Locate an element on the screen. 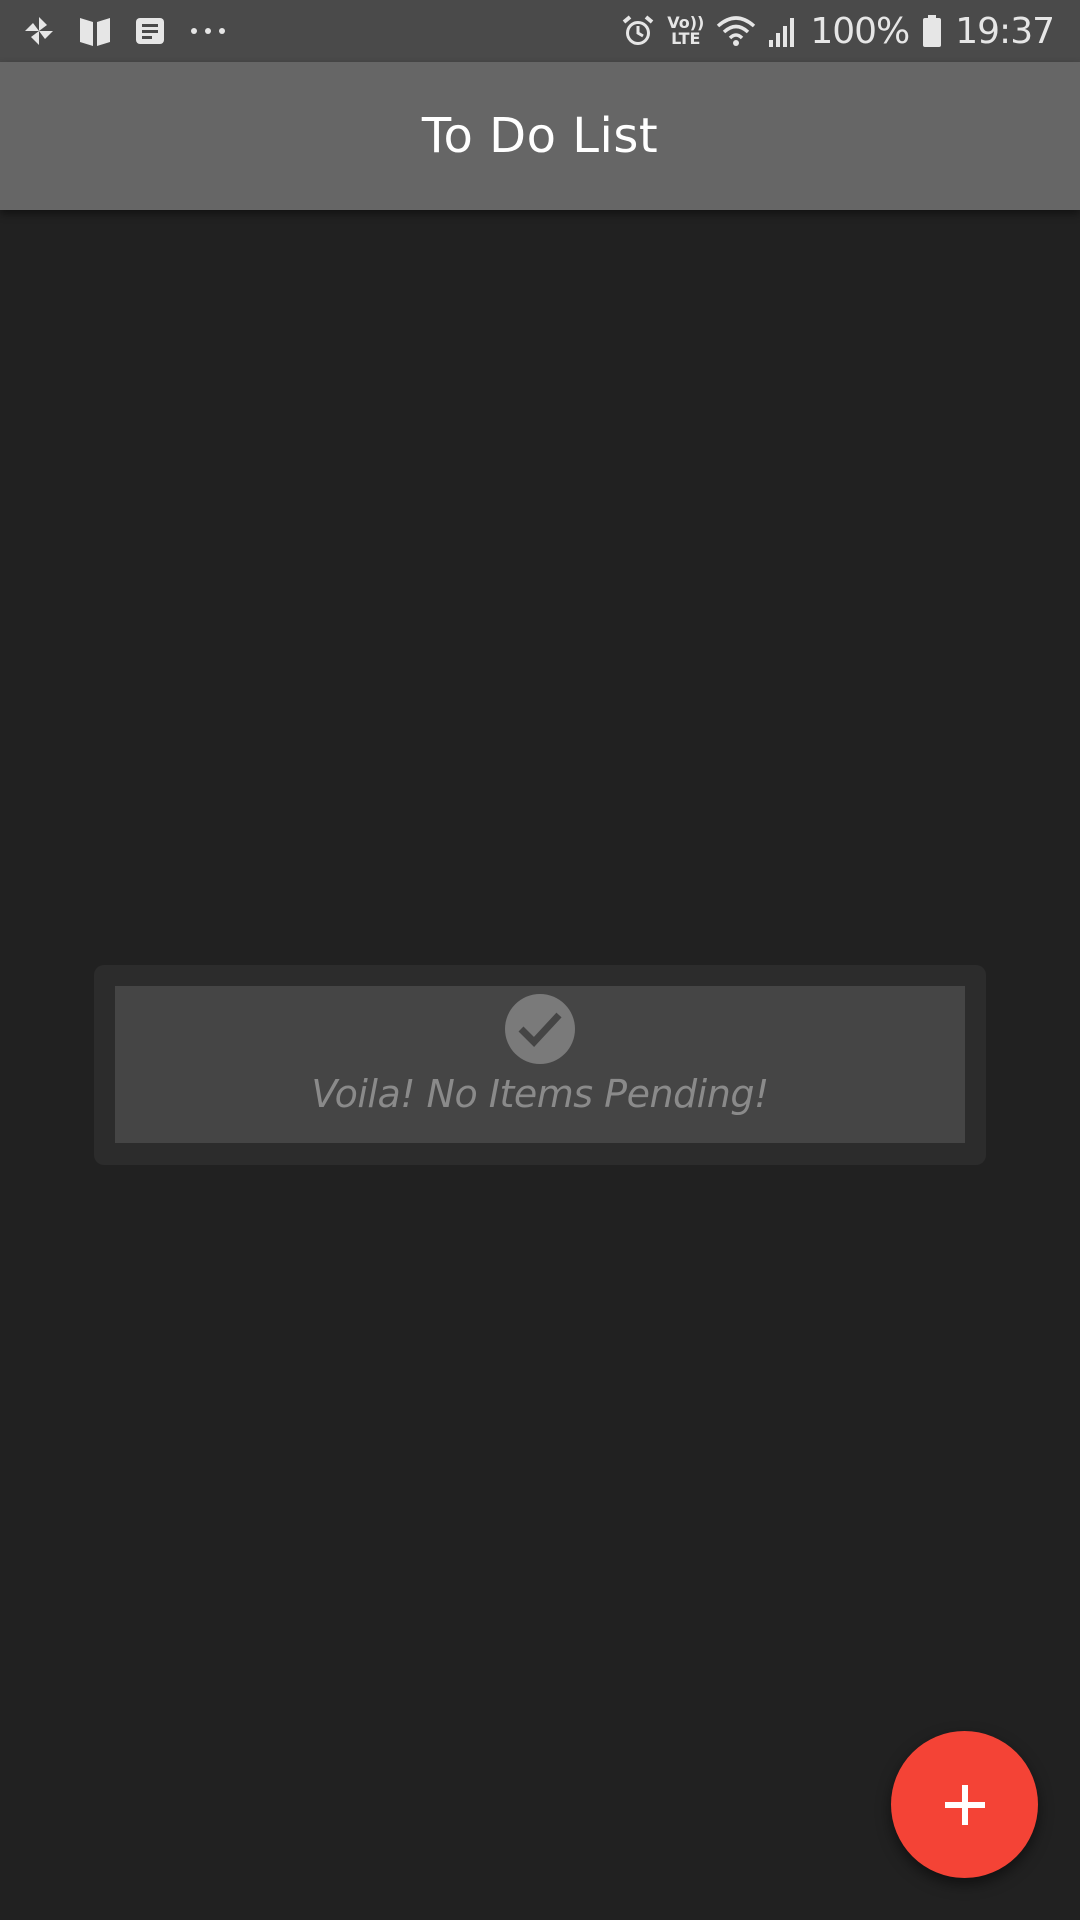 The width and height of the screenshot is (1080, 1920). status-bar: Vo)) LTE 100% 19:37 is located at coordinates (540, 31).